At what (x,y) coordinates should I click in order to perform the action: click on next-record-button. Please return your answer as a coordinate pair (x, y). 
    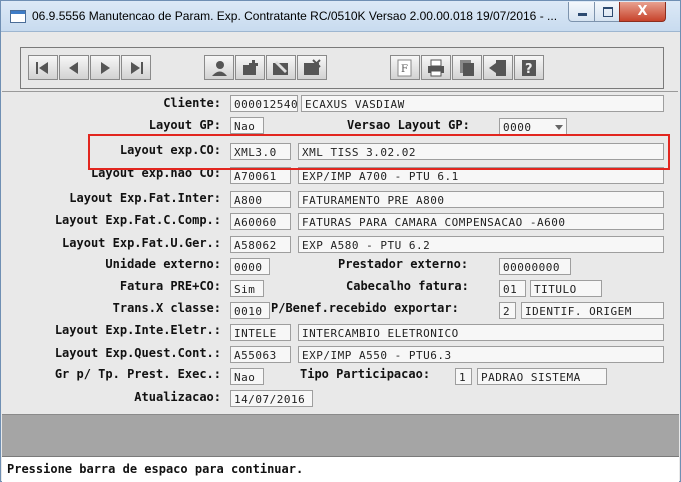
    Looking at the image, I should click on (105, 67).